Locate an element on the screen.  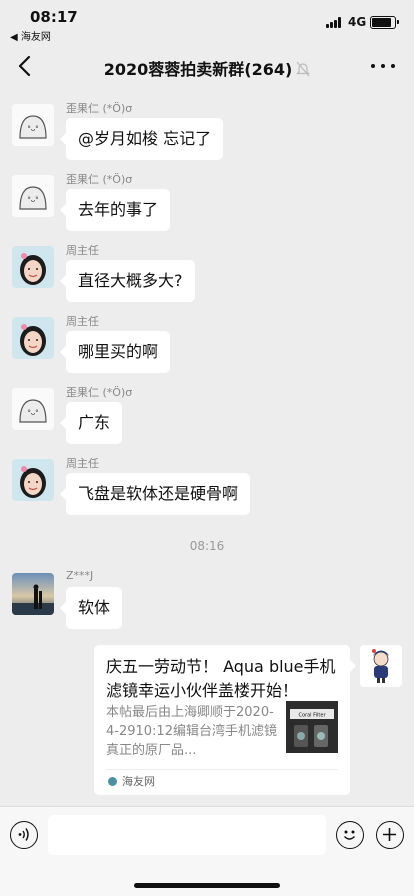
plus-icon is located at coordinates (389, 834).